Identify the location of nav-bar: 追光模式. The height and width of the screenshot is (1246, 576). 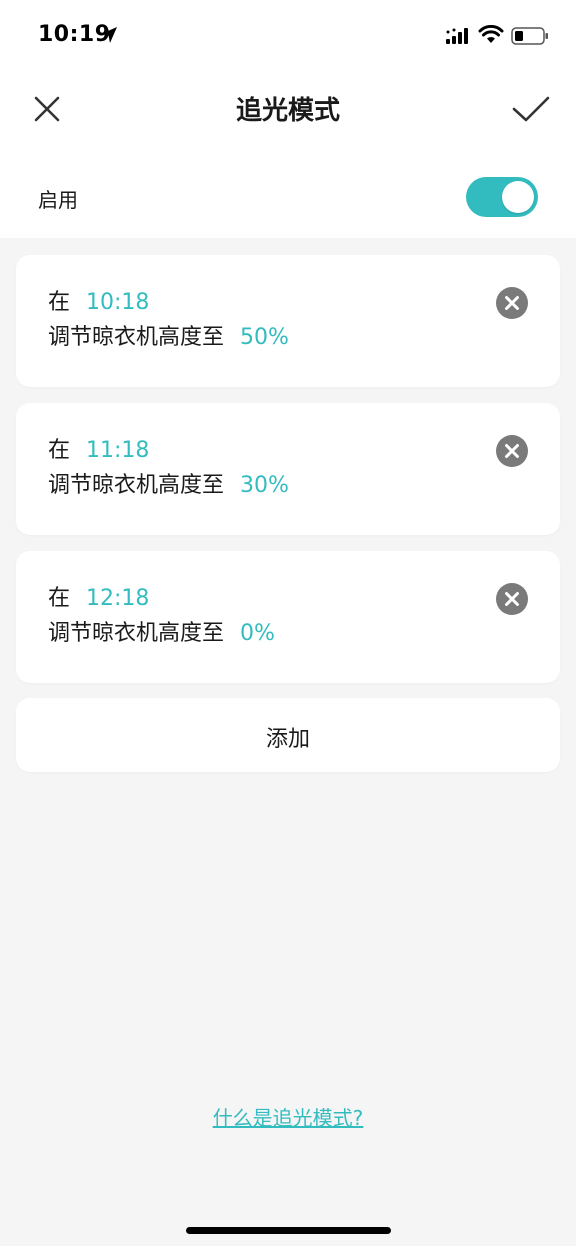
(288, 110).